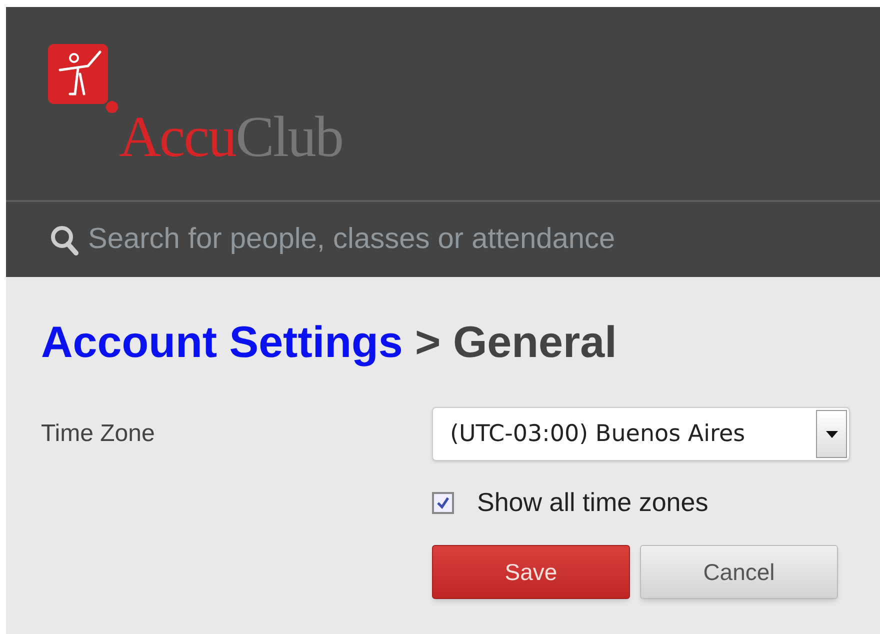  I want to click on dropdown-arrow-button, so click(831, 434).